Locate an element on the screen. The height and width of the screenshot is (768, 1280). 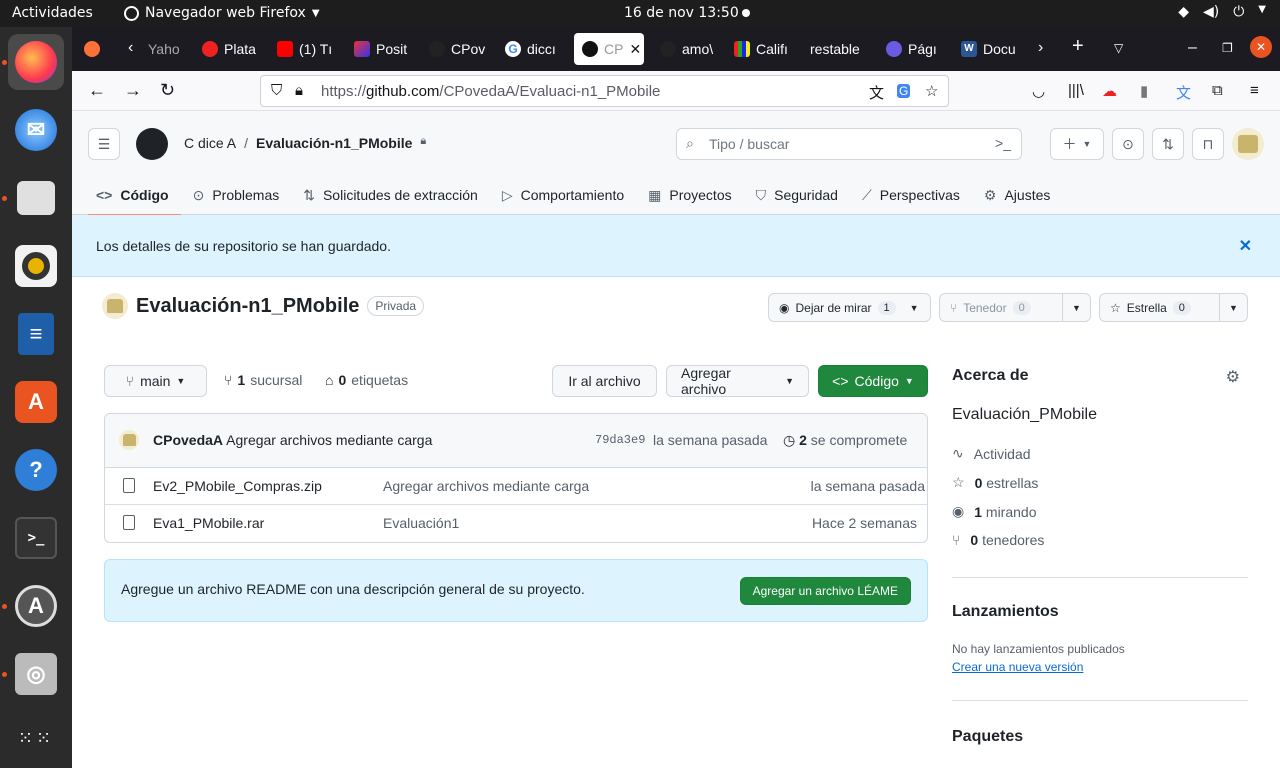
packages-title: Paquetes is located at coordinates (987, 737).